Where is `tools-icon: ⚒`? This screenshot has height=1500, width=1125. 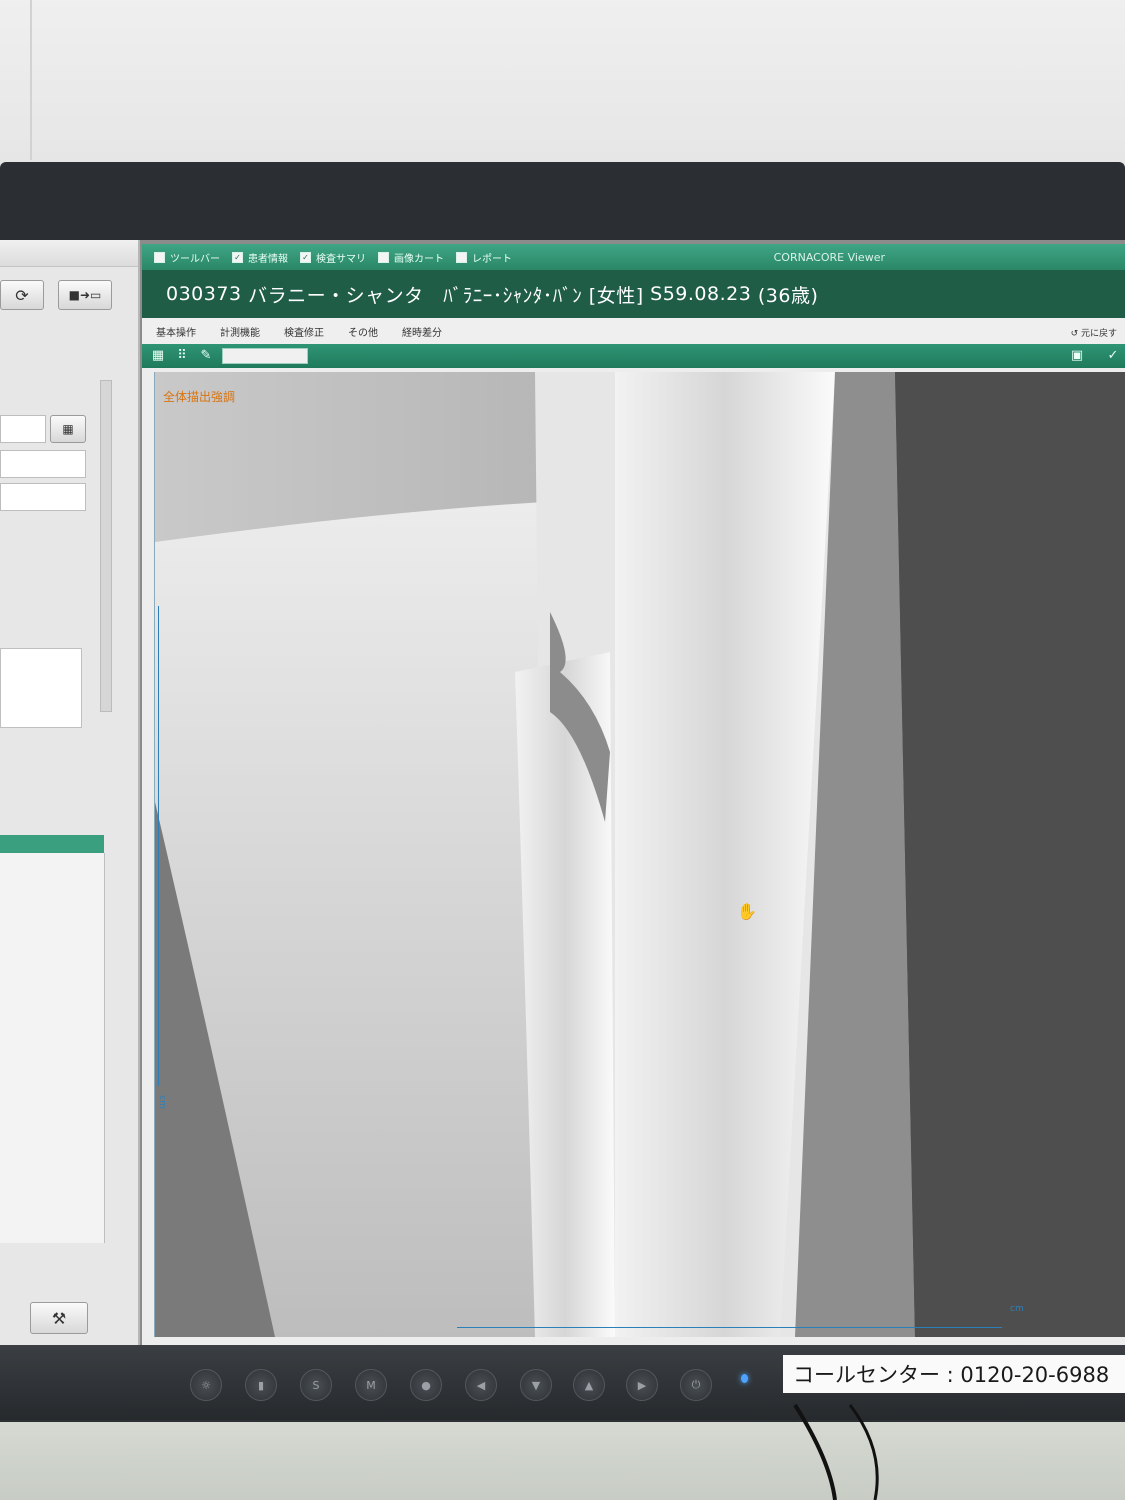
tools-icon: ⚒ is located at coordinates (59, 1318).